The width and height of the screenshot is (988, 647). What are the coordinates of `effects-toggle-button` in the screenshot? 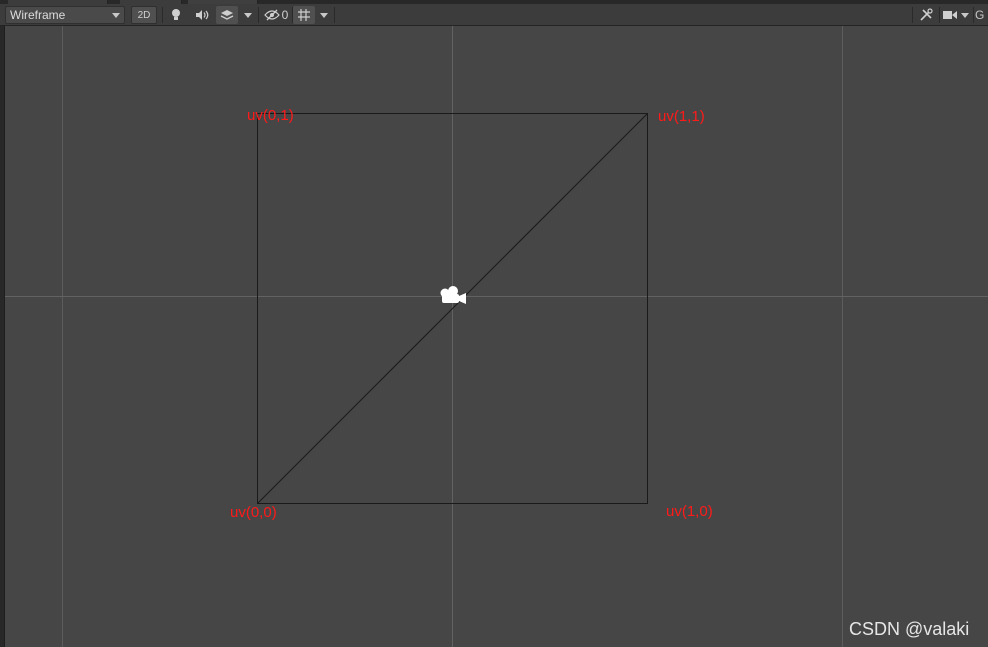 It's located at (227, 15).